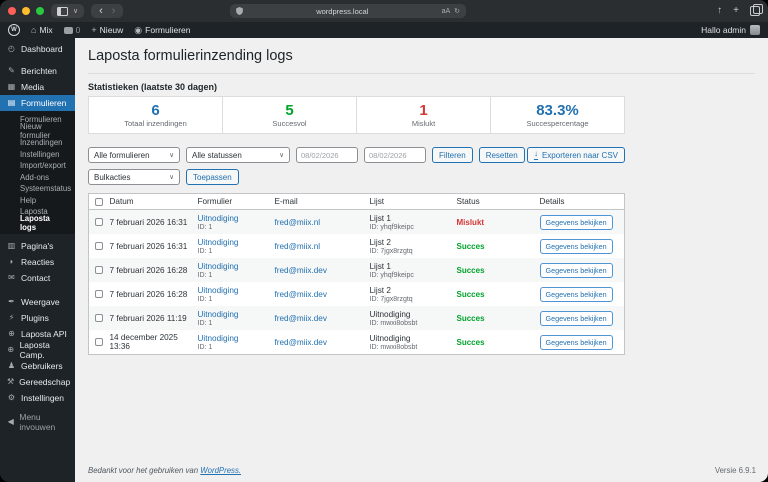 This screenshot has height=482, width=768. What do you see at coordinates (446, 11) in the screenshot?
I see `translate-icon: aA` at bounding box center [446, 11].